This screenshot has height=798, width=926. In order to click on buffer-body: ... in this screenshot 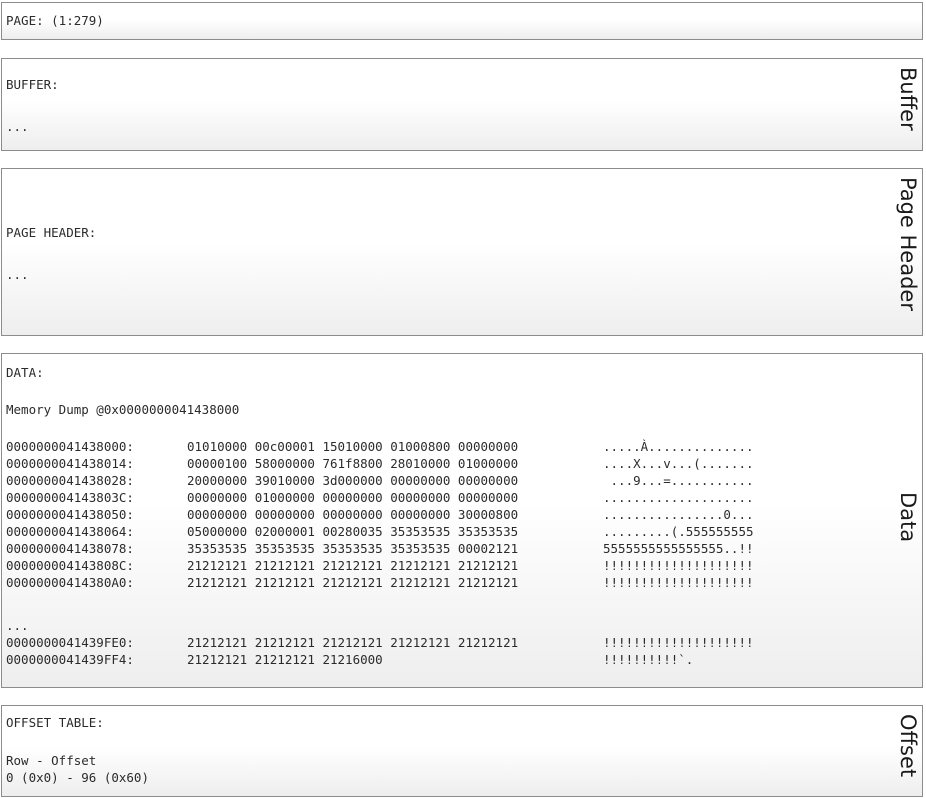, I will do `click(17, 126)`.